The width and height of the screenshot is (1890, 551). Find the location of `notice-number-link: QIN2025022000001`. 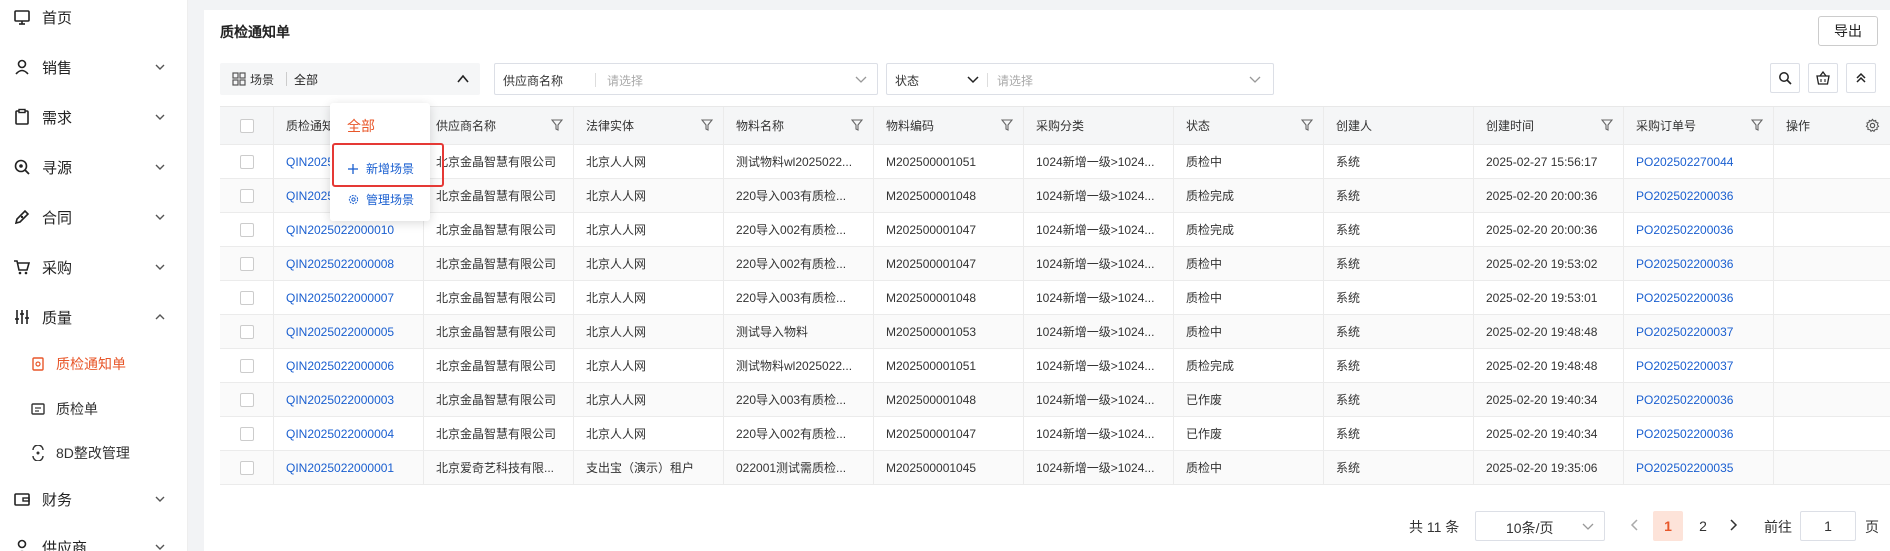

notice-number-link: QIN2025022000001 is located at coordinates (349, 467).